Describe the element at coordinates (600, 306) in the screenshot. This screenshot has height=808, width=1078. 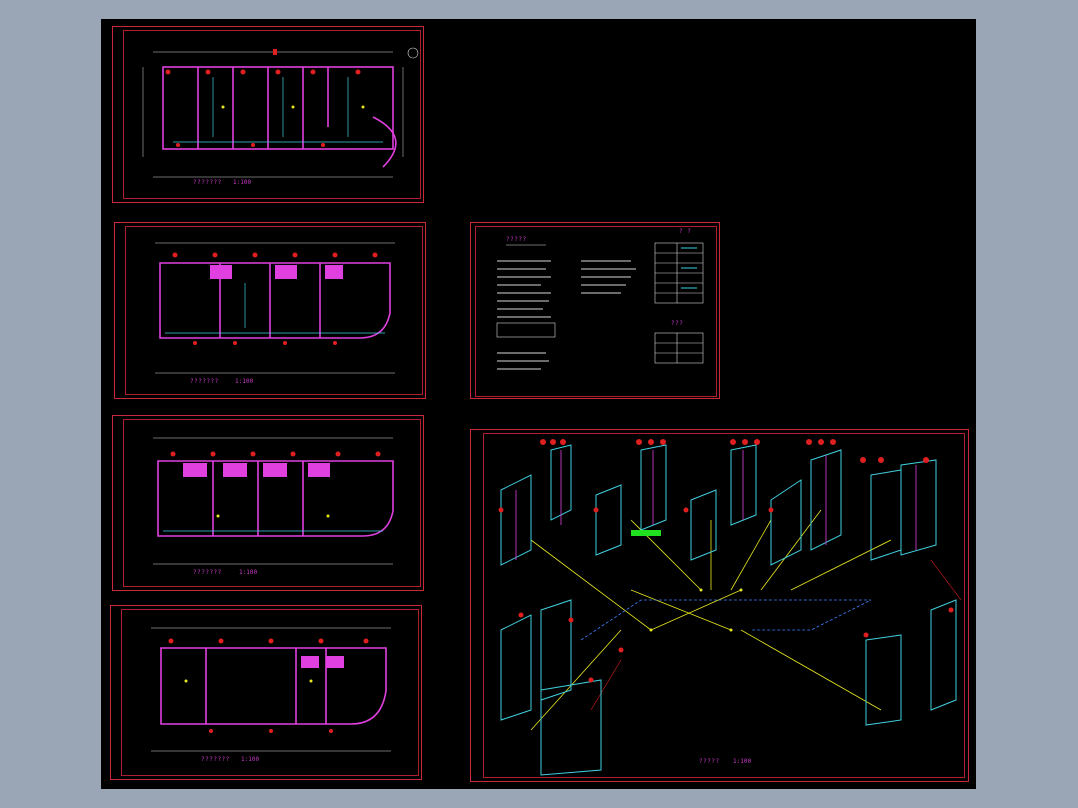
I see `notes-graphics` at that location.